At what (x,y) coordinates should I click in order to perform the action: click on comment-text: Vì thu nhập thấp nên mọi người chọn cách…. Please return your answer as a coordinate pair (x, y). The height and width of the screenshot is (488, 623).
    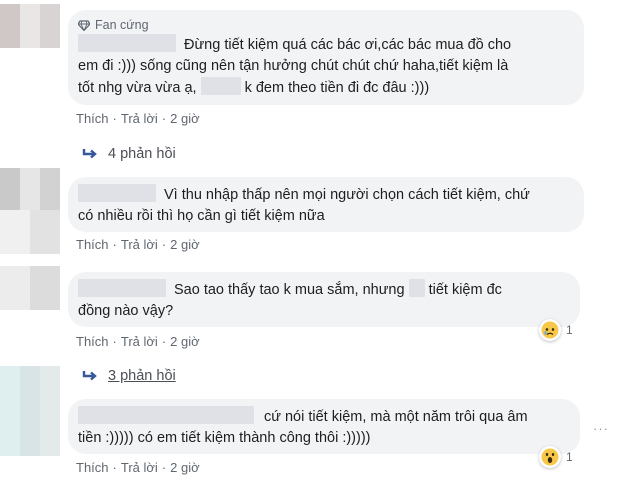
    Looking at the image, I should click on (325, 205).